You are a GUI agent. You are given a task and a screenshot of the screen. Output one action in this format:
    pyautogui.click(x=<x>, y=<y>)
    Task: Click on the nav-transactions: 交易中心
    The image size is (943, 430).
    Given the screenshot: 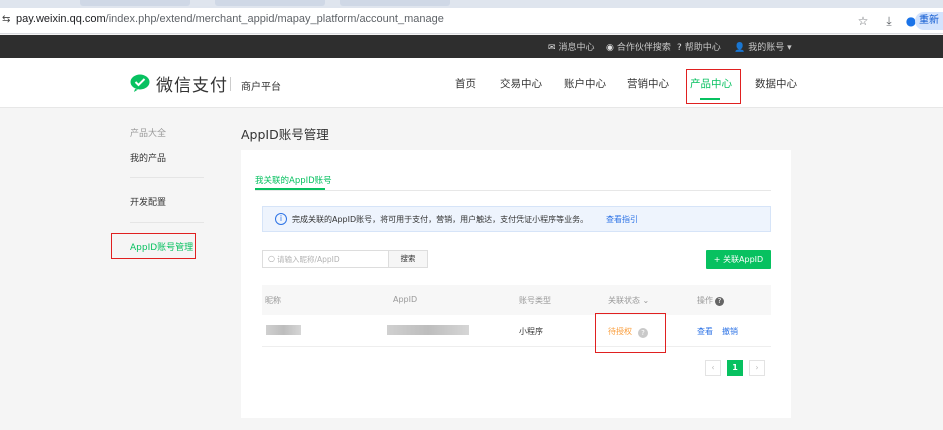 What is the action you would take?
    pyautogui.click(x=521, y=83)
    